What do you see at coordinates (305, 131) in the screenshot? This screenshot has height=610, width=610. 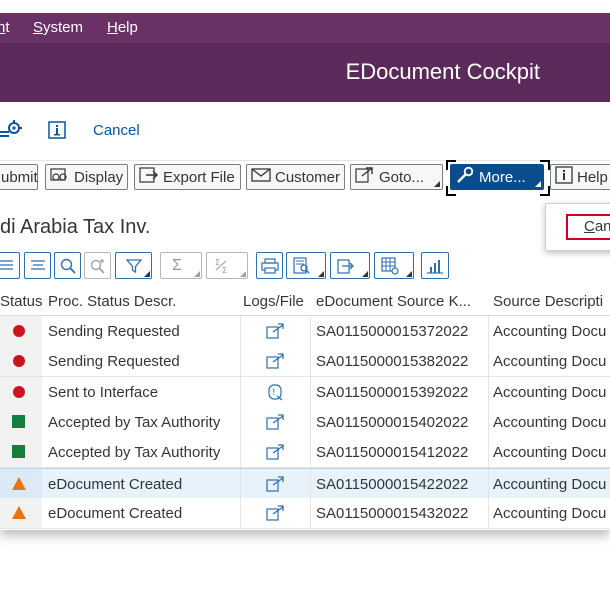 I see `application-toolbar: Cancel` at bounding box center [305, 131].